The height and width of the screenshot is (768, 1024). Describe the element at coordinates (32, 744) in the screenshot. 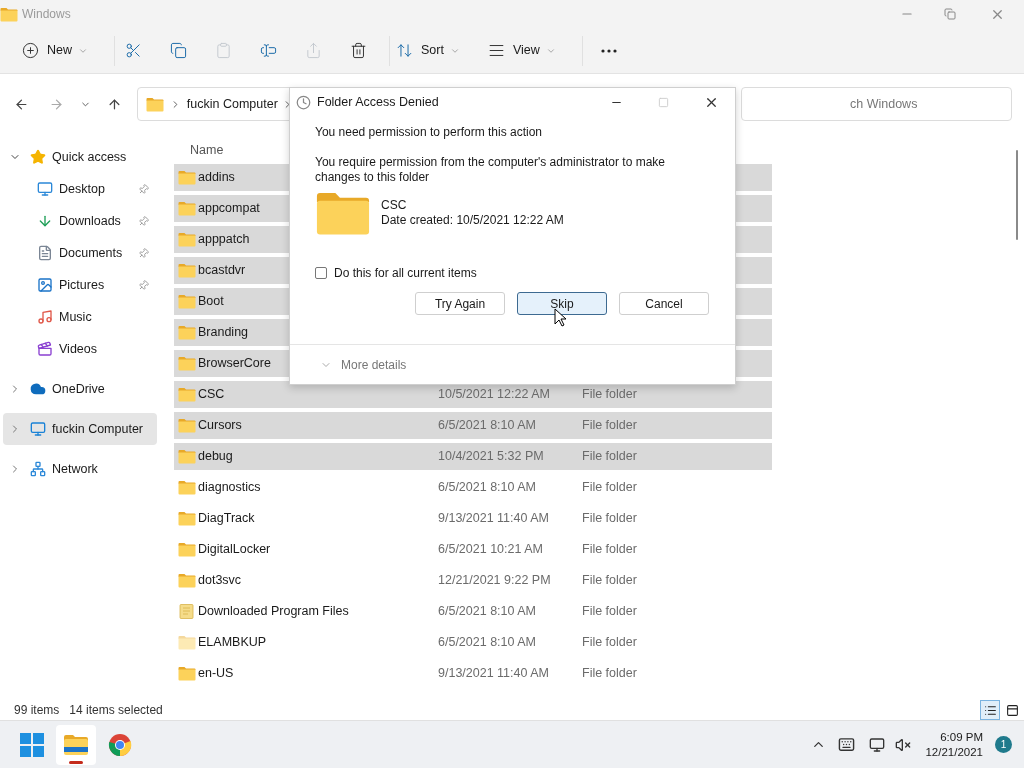

I see `start-icon` at that location.